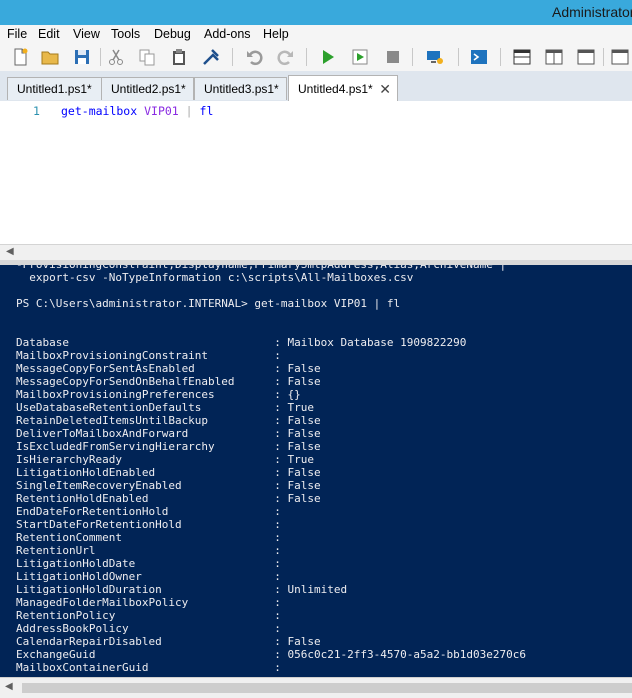 This screenshot has height=698, width=632. Describe the element at coordinates (152, 524) in the screenshot. I see `property-line: StartDateForRetentionHold :` at that location.